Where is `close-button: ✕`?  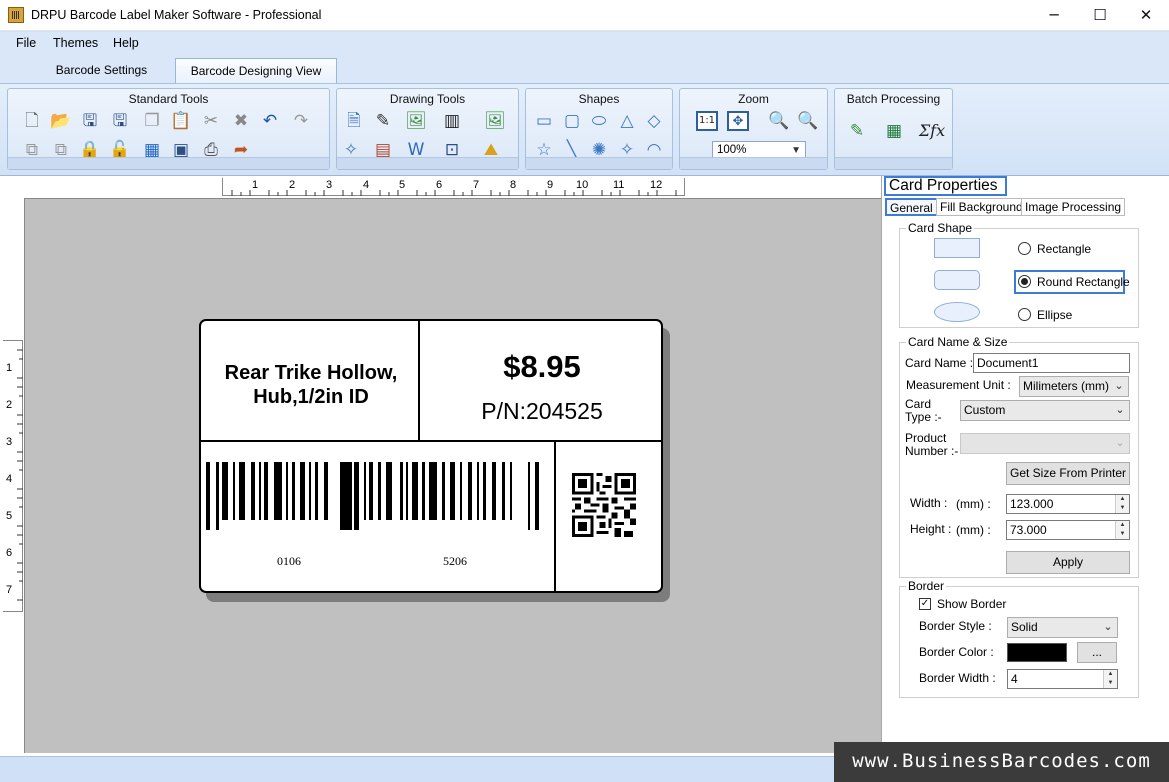
close-button: ✕ is located at coordinates (1146, 15).